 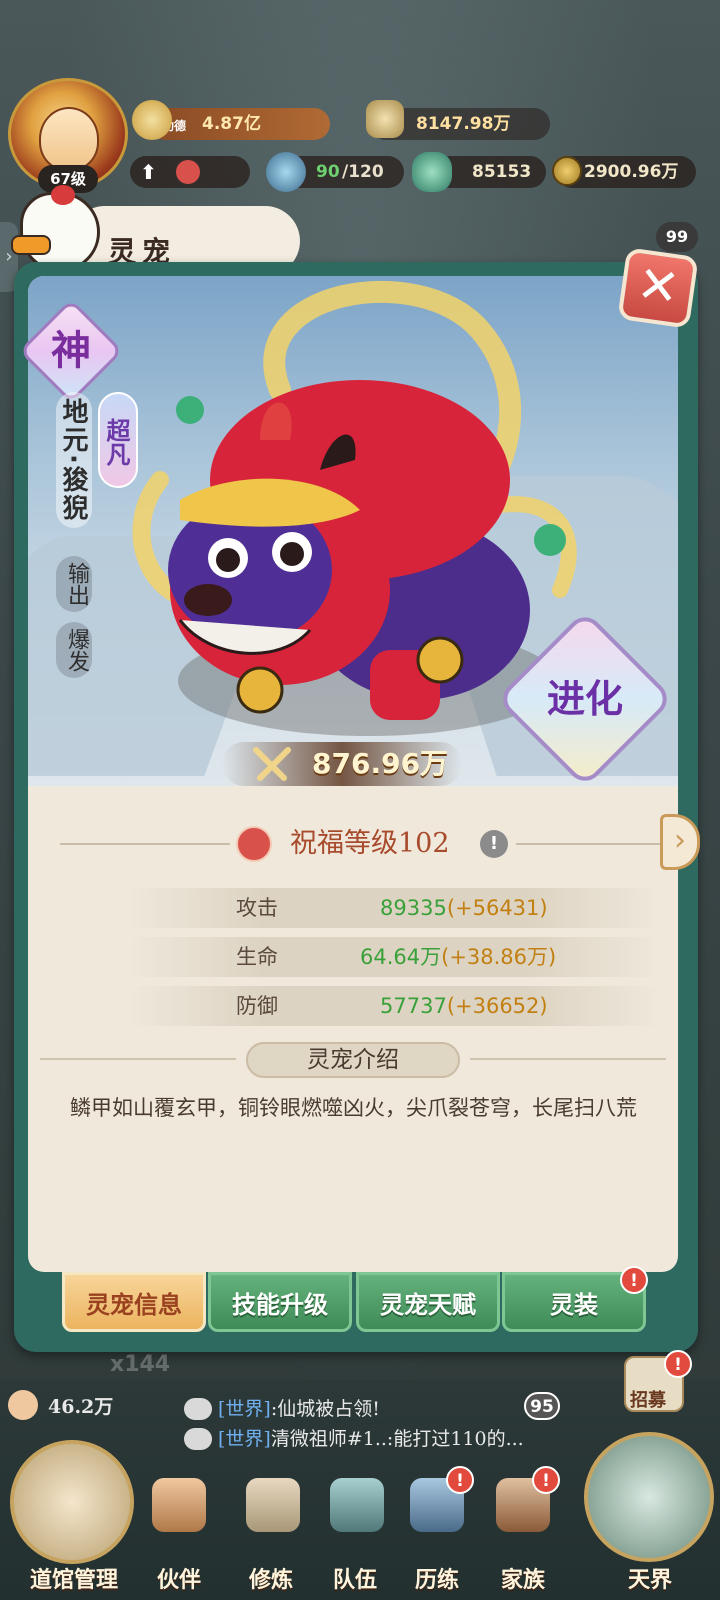 I want to click on nav-partner: 伙伴, so click(x=179, y=1578).